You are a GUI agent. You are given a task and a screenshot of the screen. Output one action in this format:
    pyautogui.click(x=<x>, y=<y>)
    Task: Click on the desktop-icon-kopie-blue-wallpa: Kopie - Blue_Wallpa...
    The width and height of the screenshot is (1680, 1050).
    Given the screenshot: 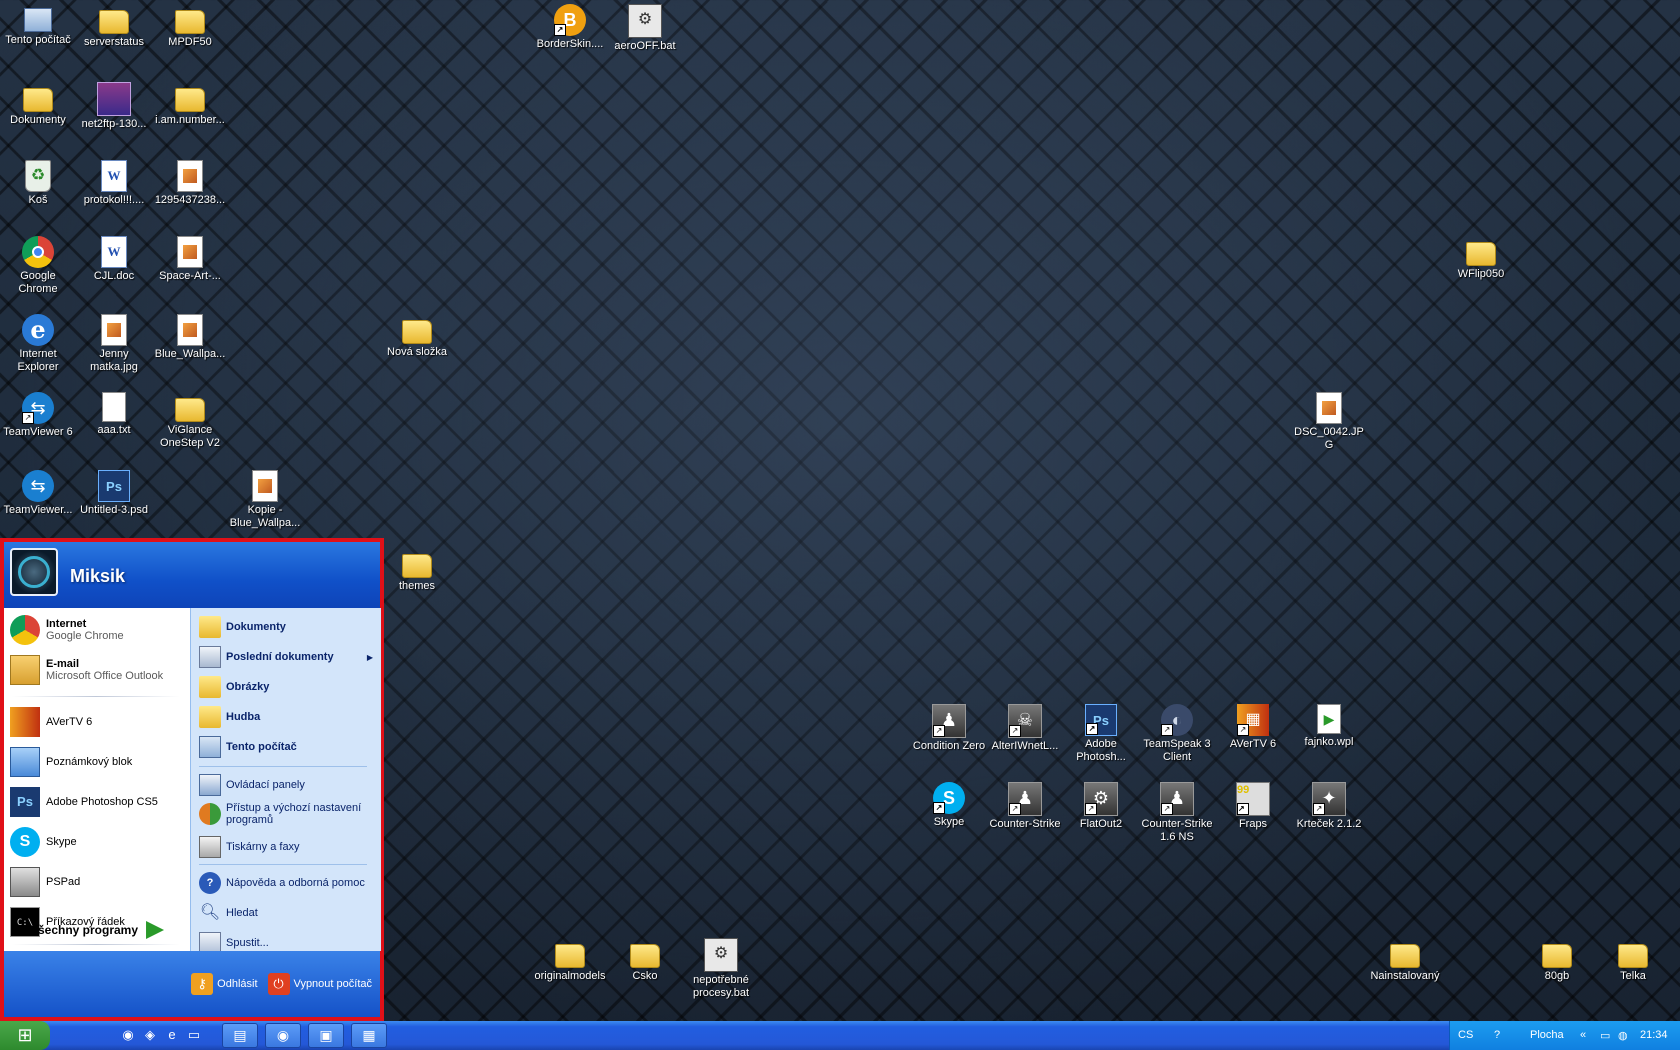 What is the action you would take?
    pyautogui.click(x=265, y=500)
    